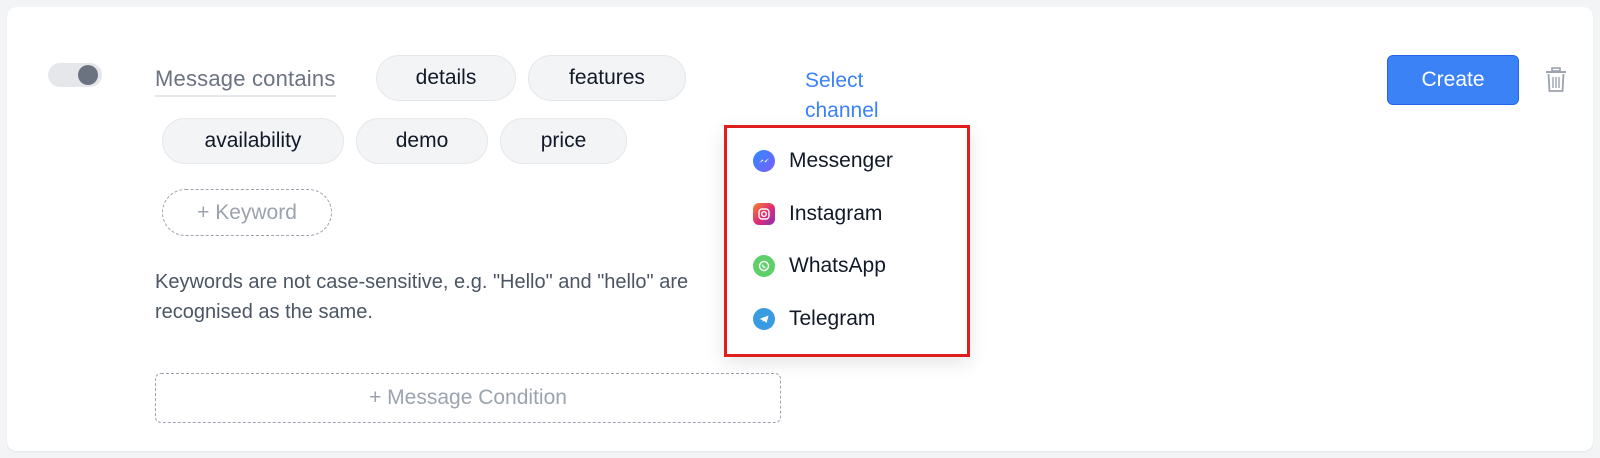 This screenshot has width=1600, height=458. What do you see at coordinates (764, 214) in the screenshot?
I see `instagram-icon` at bounding box center [764, 214].